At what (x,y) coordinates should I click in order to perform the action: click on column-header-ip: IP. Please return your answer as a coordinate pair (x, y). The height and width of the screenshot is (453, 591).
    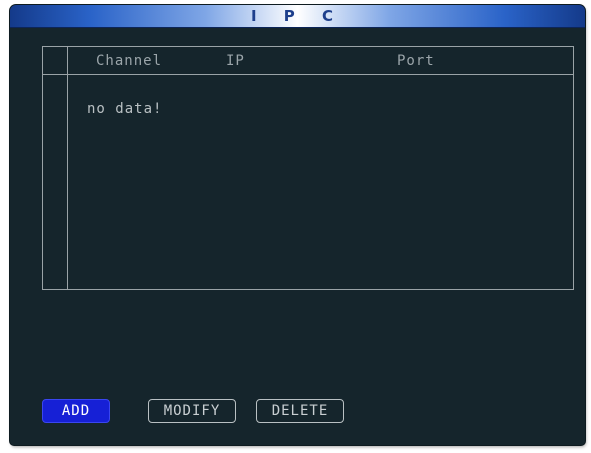
    Looking at the image, I should click on (235, 61).